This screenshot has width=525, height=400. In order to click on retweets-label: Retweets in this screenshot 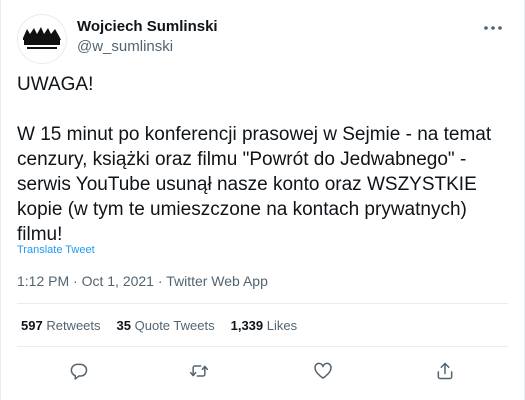, I will do `click(73, 325)`.